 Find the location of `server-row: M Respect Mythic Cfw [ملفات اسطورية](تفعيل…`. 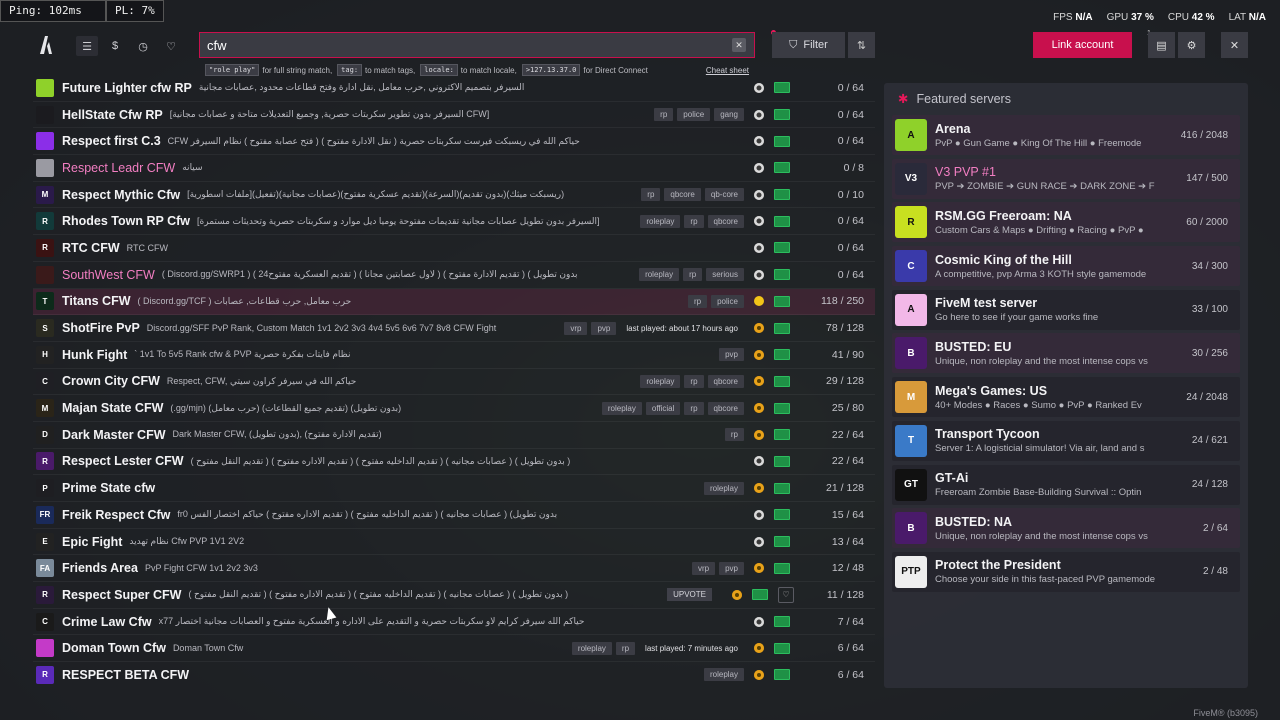

server-row: M Respect Mythic Cfw [ملفات اسطورية](تفعيل… is located at coordinates (454, 195).